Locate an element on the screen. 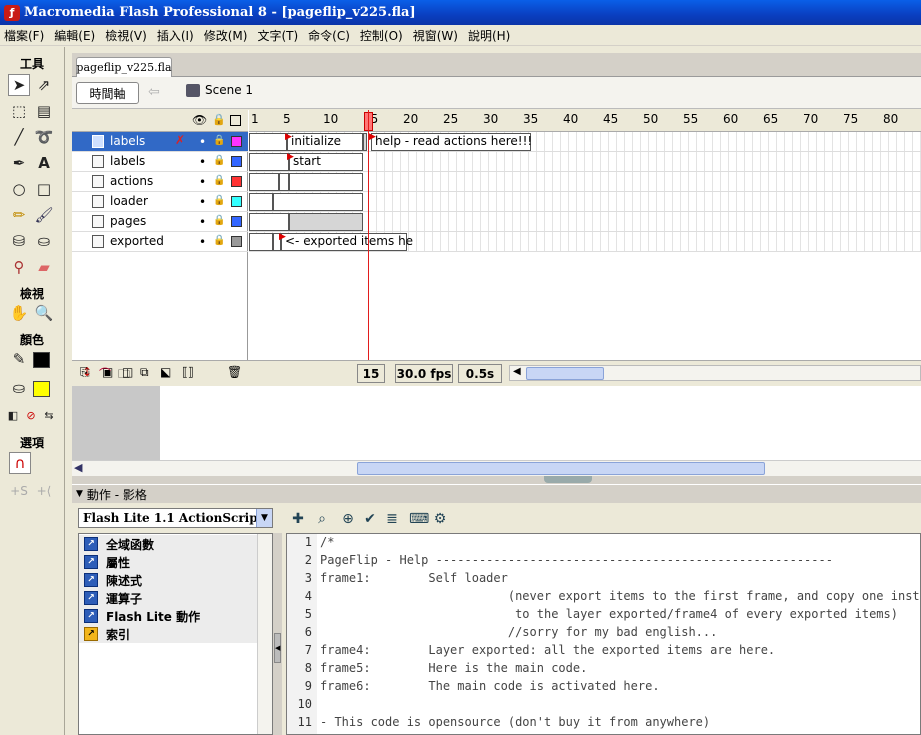 Image resolution: width=921 pixels, height=735 pixels. paint-bucket-icon: ⛀ is located at coordinates (44, 241).